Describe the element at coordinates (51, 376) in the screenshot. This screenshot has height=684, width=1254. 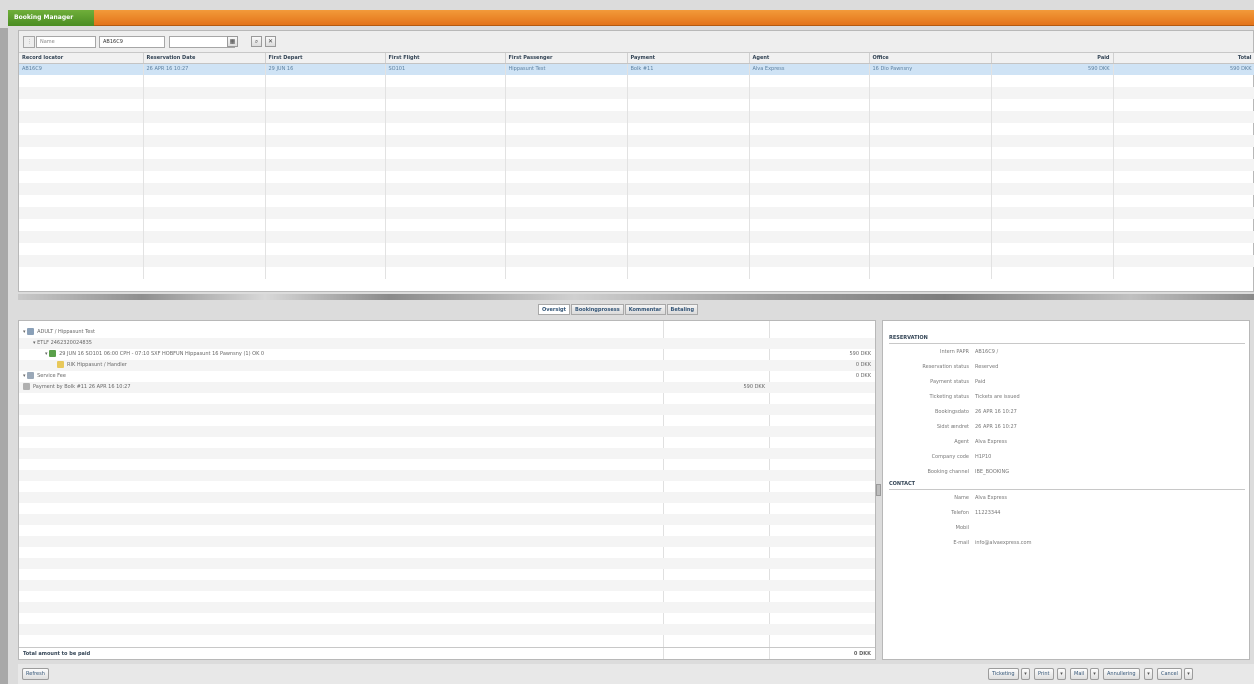
I see `tree-label: Service Fee` at that location.